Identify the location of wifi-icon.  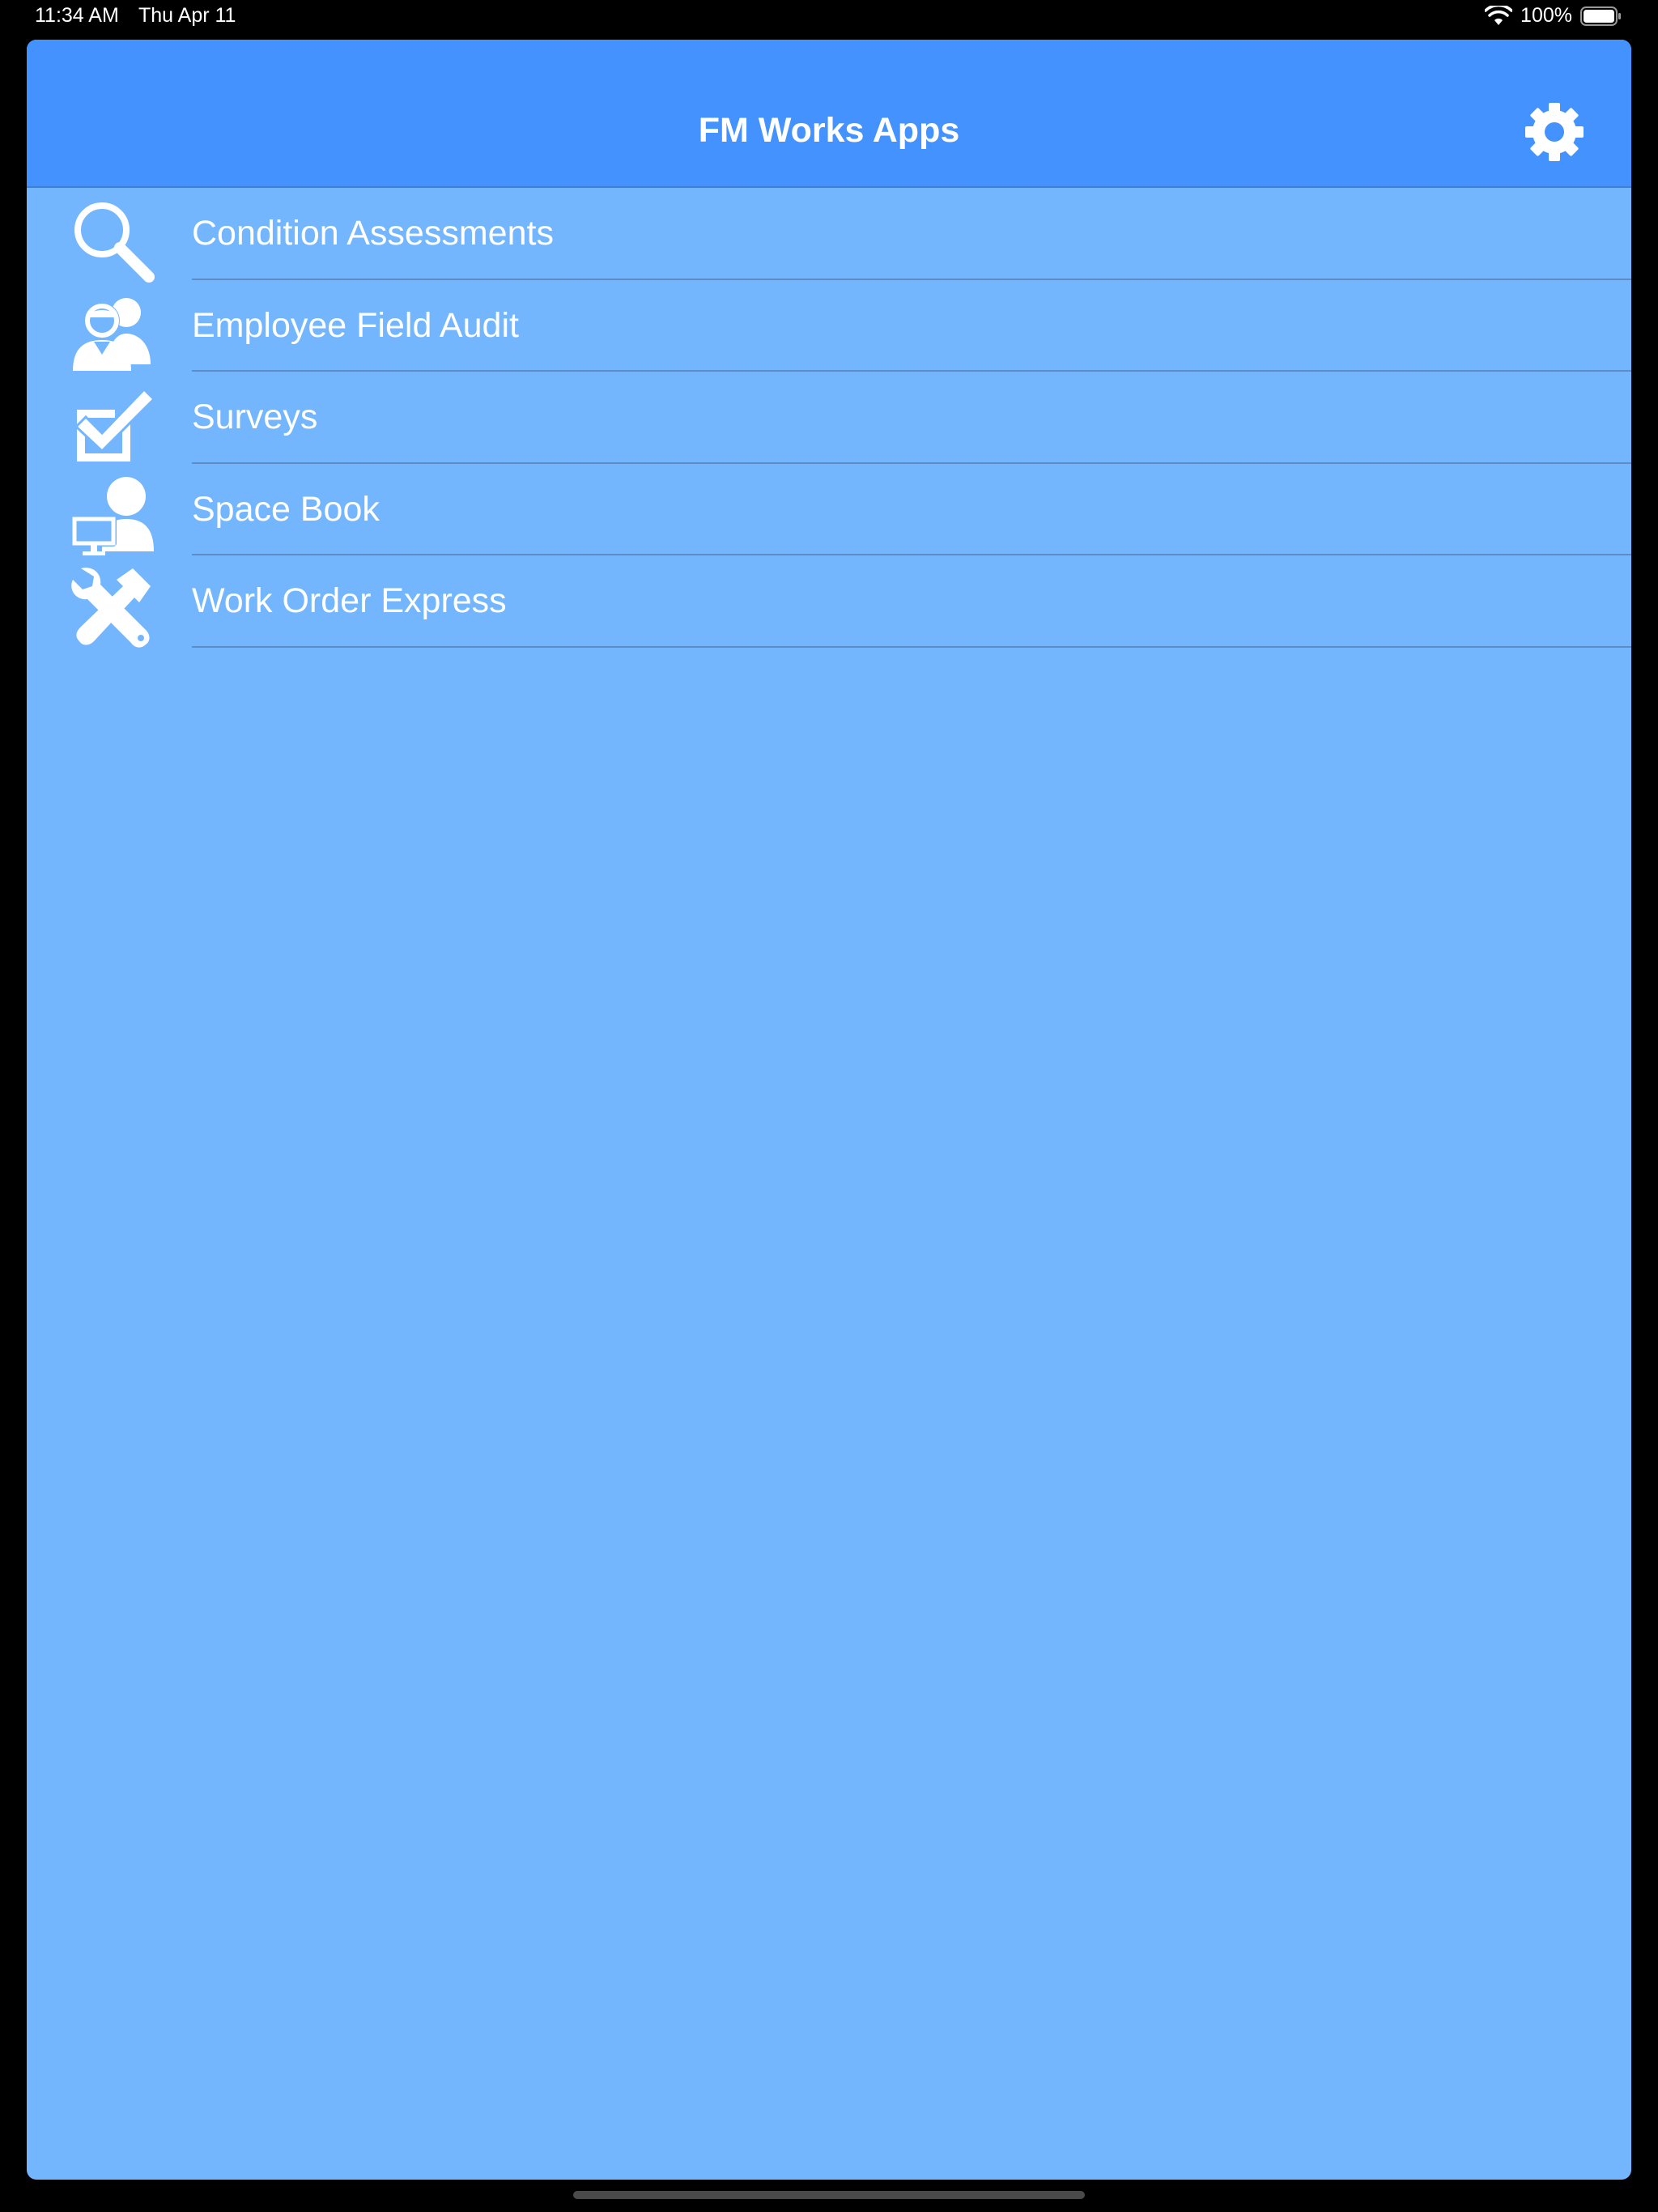
(1498, 15).